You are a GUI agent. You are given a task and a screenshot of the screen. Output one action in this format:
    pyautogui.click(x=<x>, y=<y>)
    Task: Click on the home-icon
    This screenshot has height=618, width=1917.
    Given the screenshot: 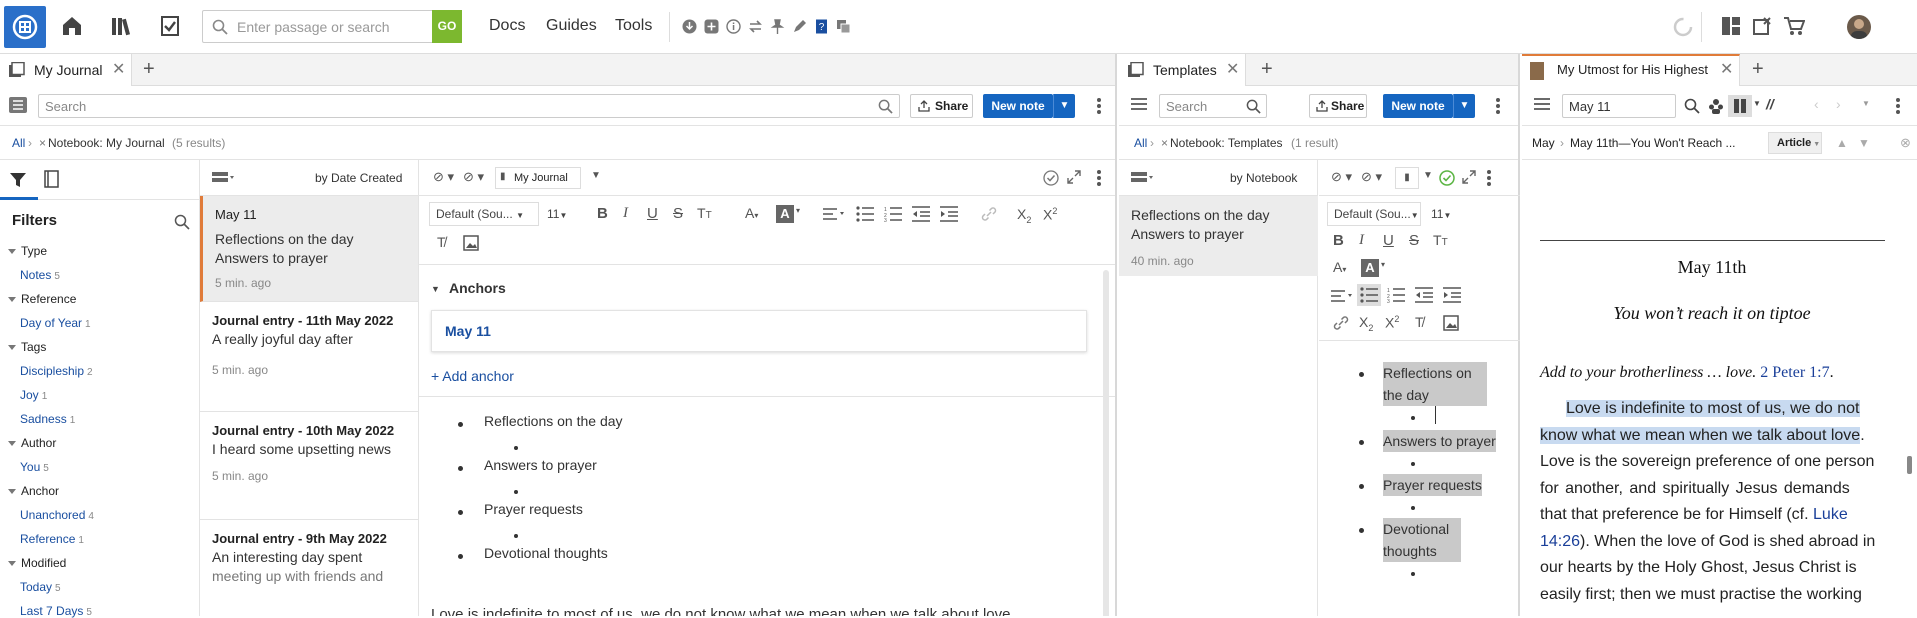 What is the action you would take?
    pyautogui.click(x=72, y=26)
    